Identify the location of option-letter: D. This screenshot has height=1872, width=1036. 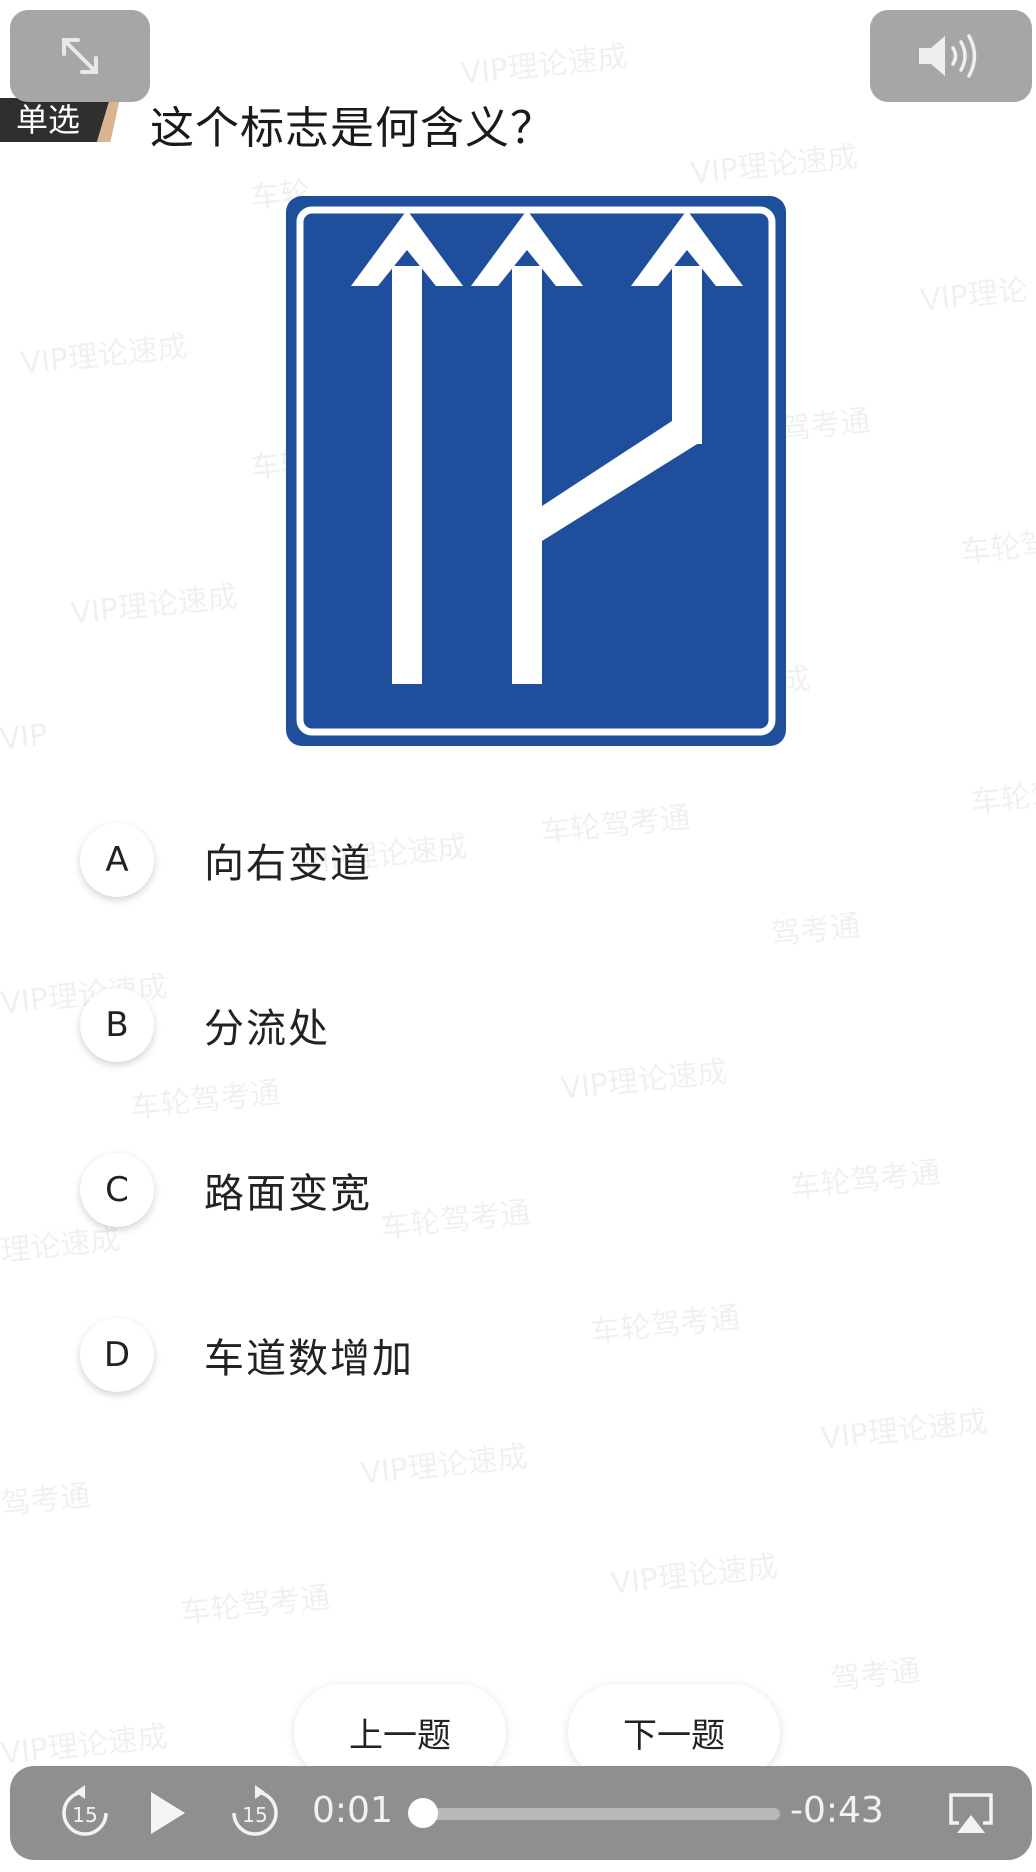
(117, 1355).